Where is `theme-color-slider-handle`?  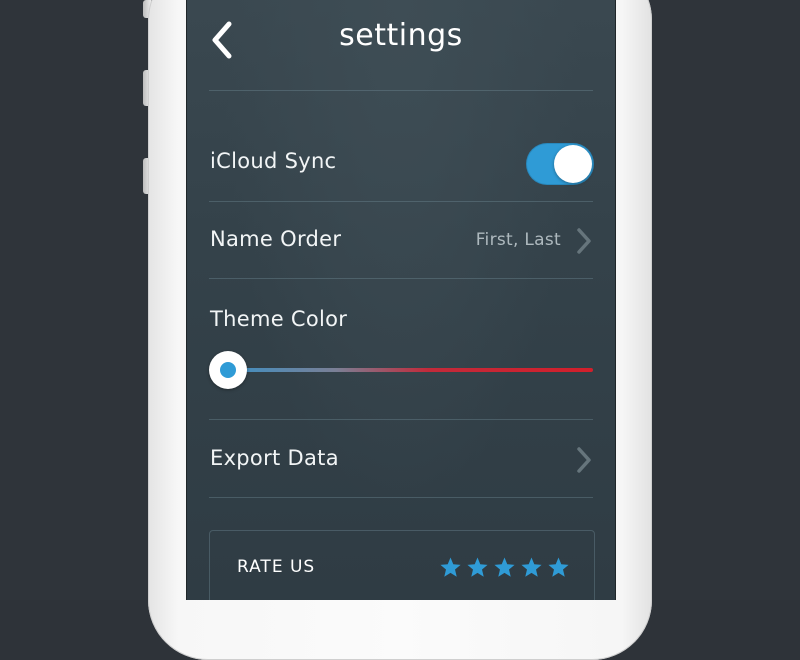
theme-color-slider-handle is located at coordinates (228, 370).